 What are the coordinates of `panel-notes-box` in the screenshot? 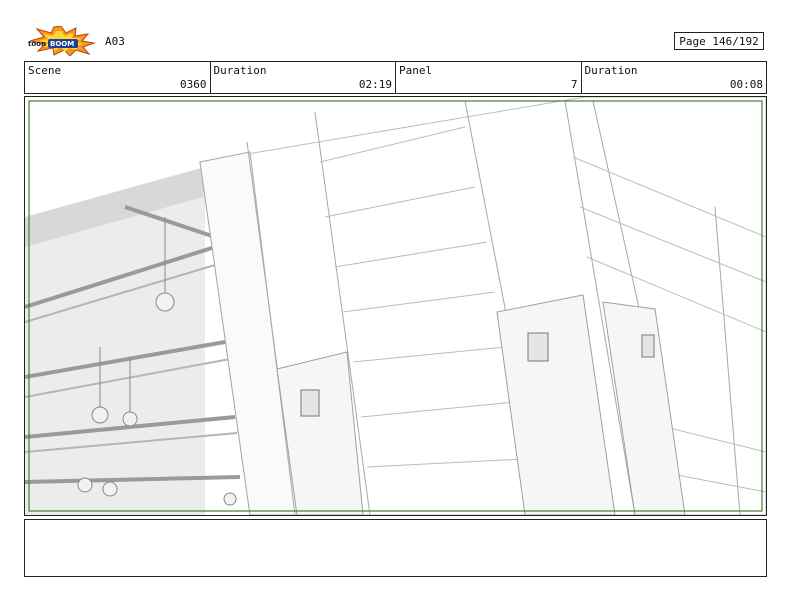 It's located at (395, 548).